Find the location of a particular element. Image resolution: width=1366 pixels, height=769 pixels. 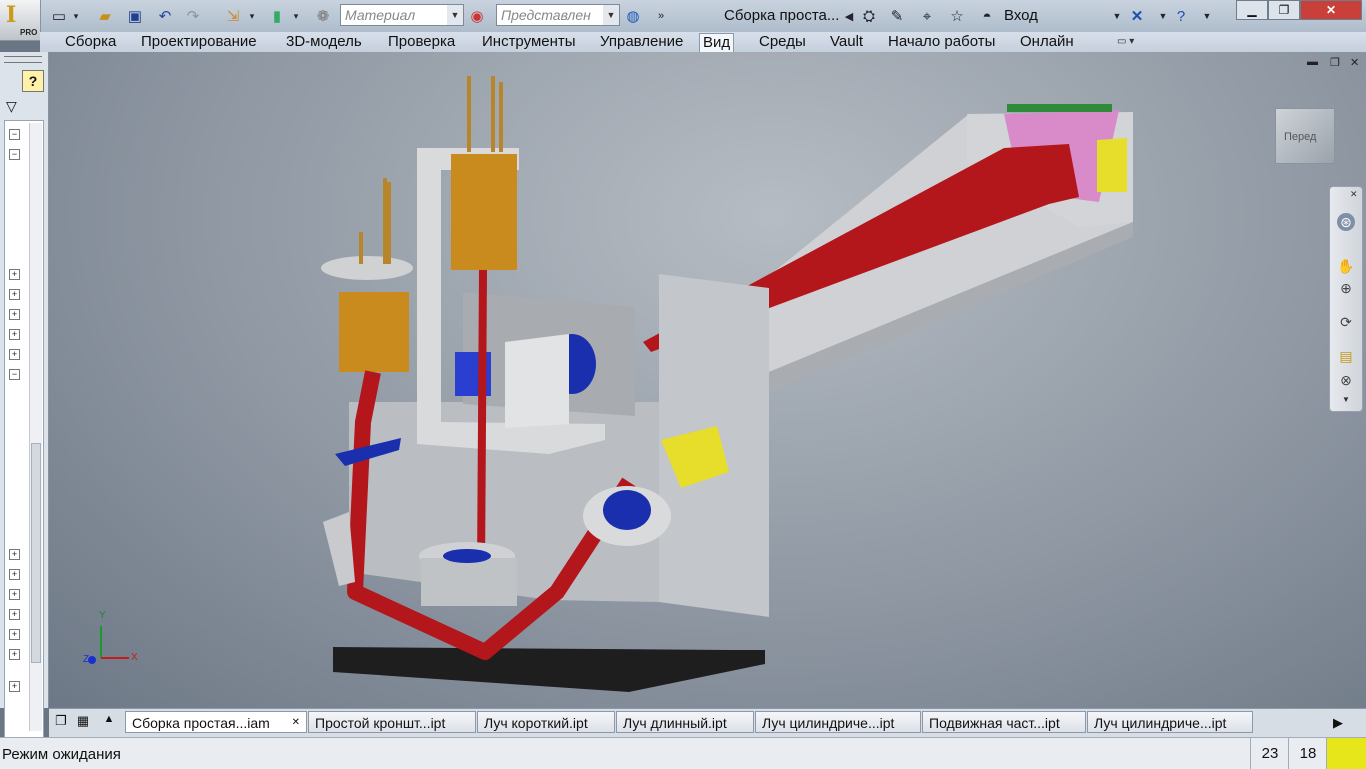

maximize-icon: ❐ is located at coordinates (1284, 10).